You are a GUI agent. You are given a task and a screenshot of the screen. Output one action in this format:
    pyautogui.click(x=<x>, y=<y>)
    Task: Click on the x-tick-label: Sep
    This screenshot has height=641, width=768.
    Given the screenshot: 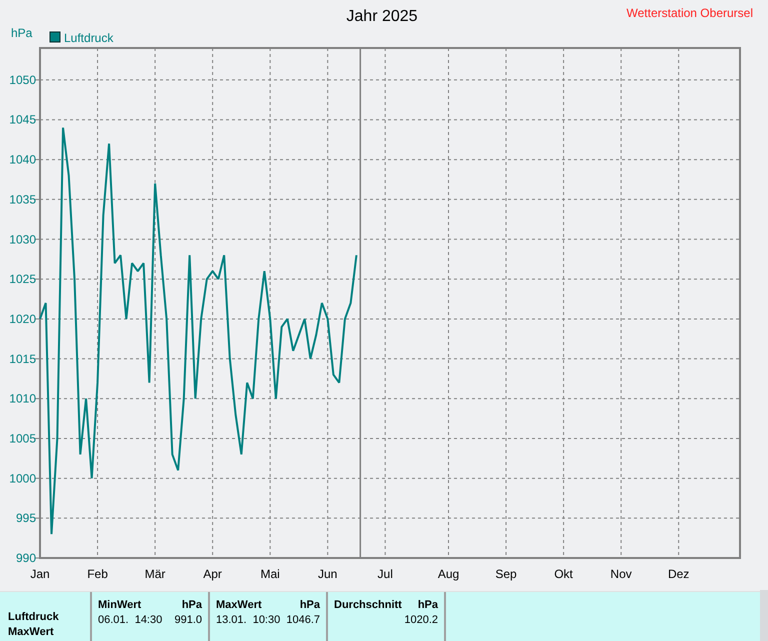 What is the action you would take?
    pyautogui.click(x=506, y=574)
    